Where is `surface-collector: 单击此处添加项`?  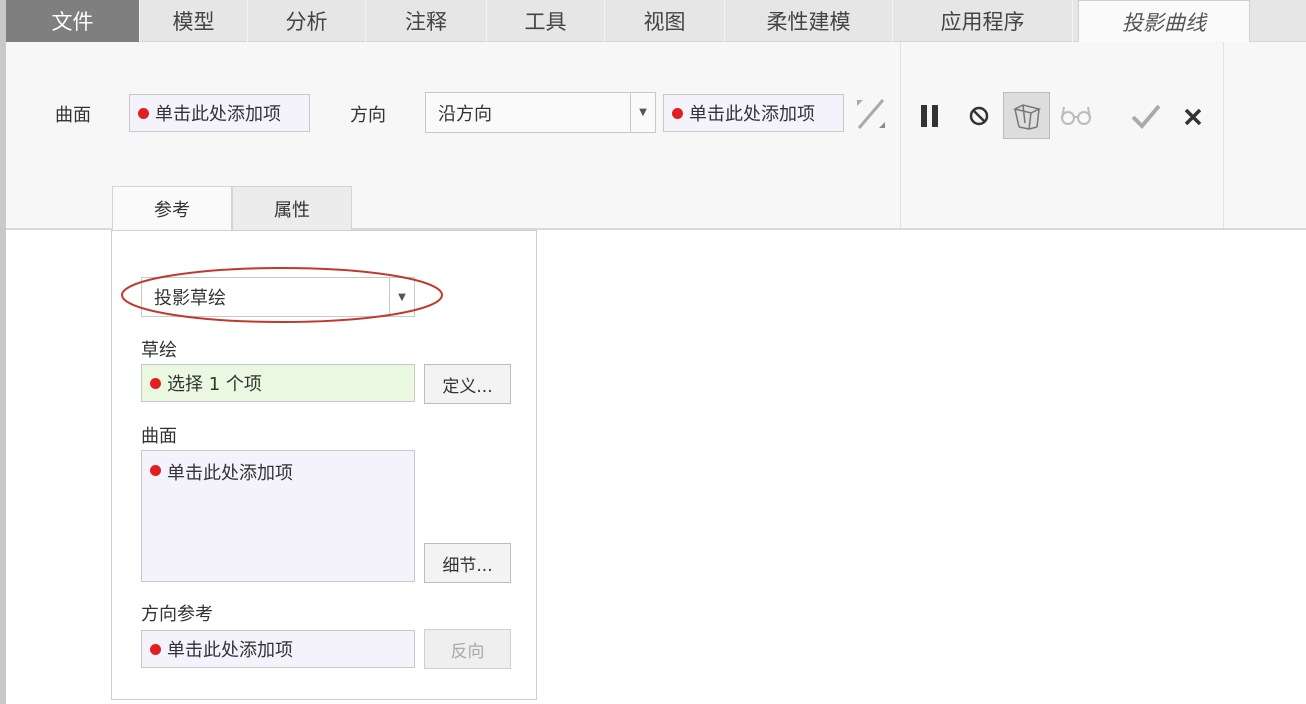
surface-collector: 单击此处添加项 is located at coordinates (219, 113).